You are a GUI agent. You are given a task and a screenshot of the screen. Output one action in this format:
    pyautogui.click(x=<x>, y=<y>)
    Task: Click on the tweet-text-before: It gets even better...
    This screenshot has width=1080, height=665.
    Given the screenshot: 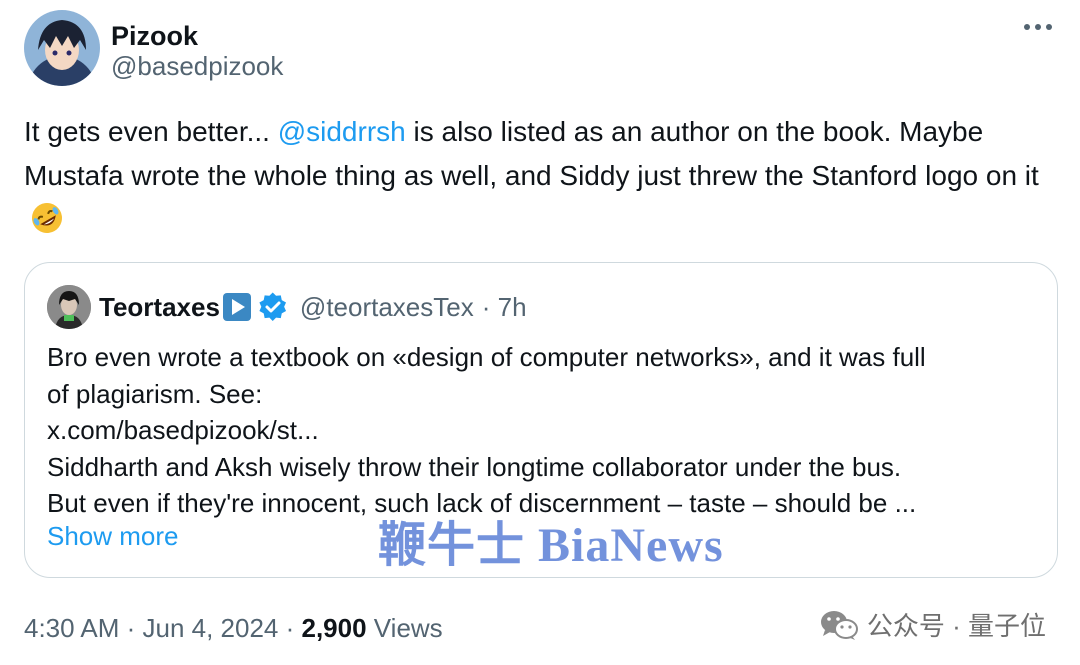 What is the action you would take?
    pyautogui.click(x=151, y=131)
    